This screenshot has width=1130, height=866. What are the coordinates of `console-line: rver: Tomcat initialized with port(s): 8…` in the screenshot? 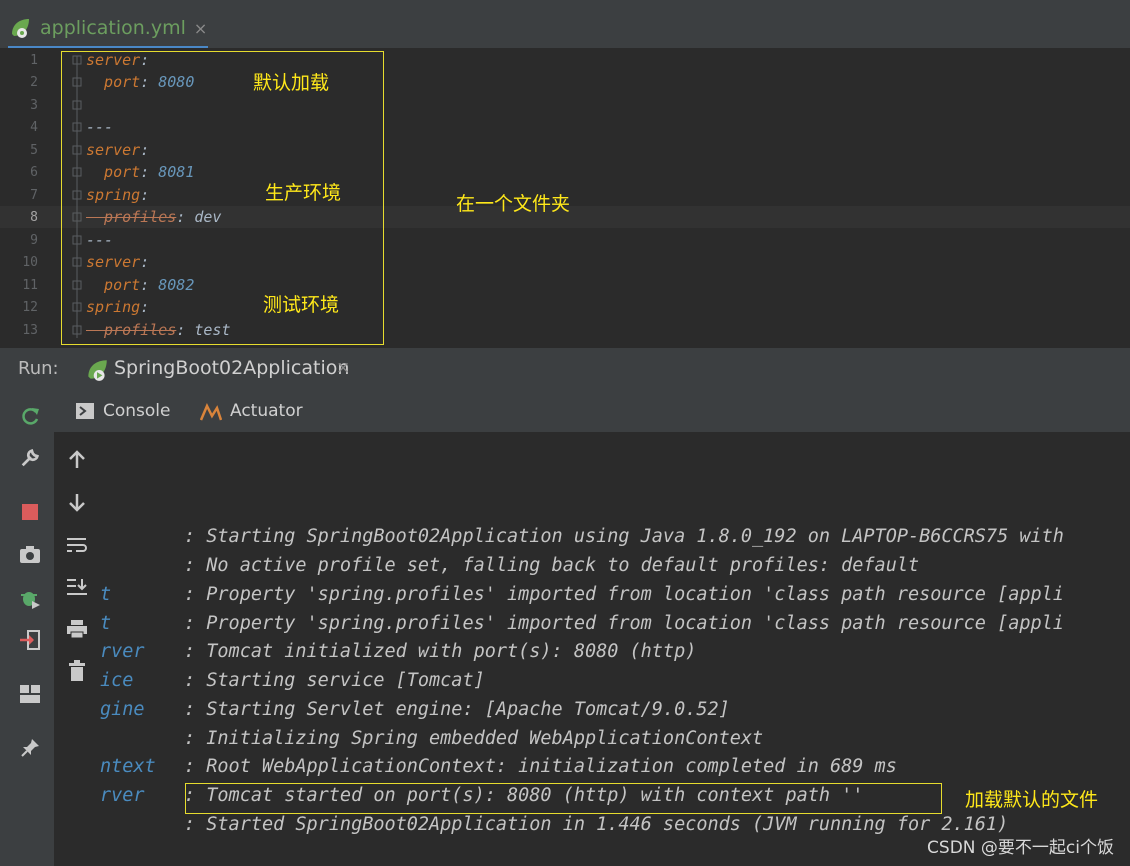 It's located at (398, 651).